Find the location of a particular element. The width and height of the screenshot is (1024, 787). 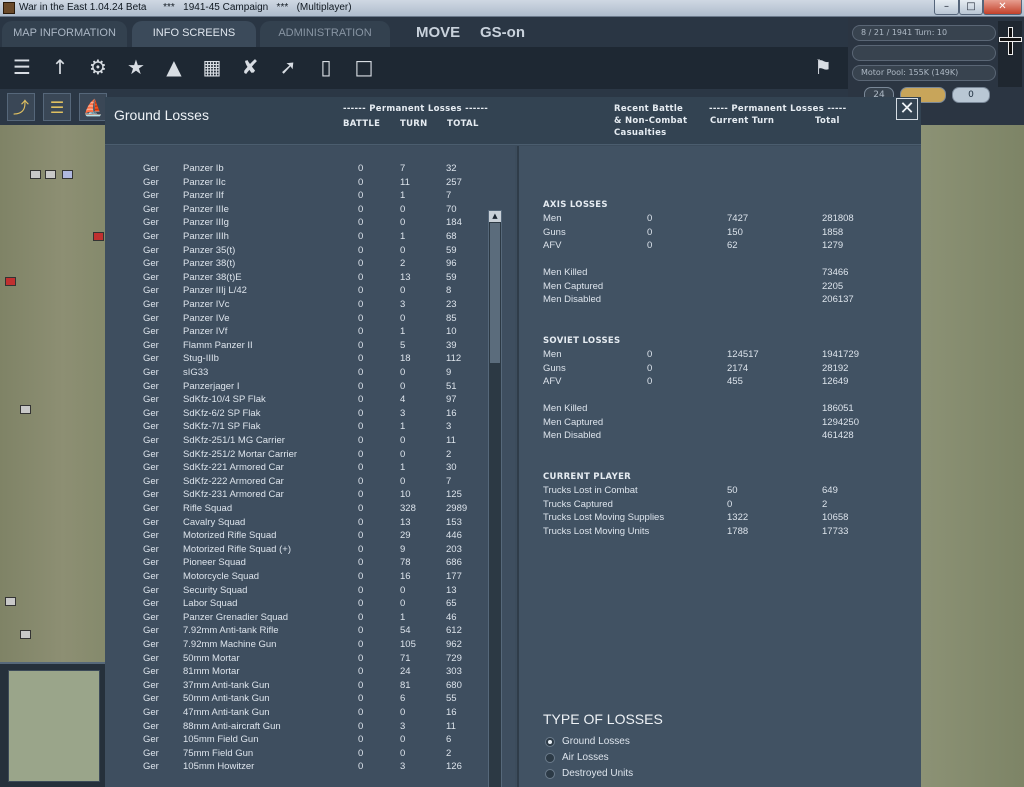

tab-info-screens: INFO SCREENS is located at coordinates (194, 34).